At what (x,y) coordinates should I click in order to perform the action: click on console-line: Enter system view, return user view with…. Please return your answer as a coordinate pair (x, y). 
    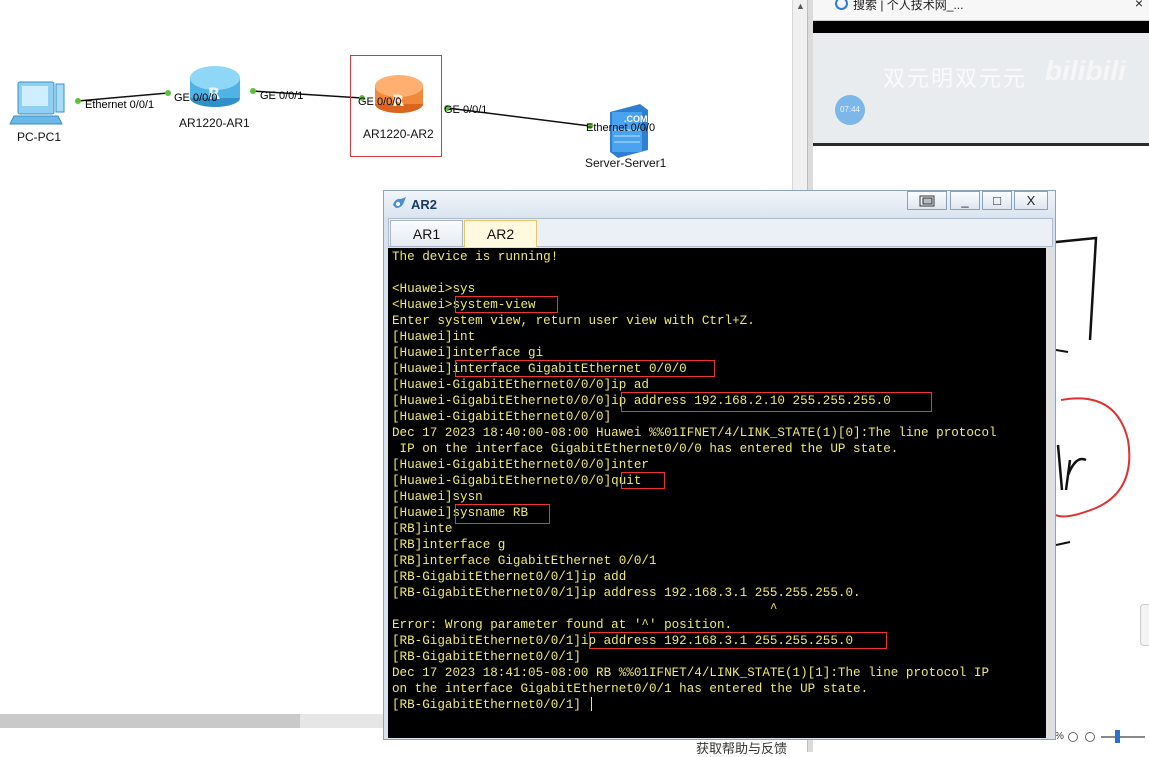
    Looking at the image, I should click on (573, 321).